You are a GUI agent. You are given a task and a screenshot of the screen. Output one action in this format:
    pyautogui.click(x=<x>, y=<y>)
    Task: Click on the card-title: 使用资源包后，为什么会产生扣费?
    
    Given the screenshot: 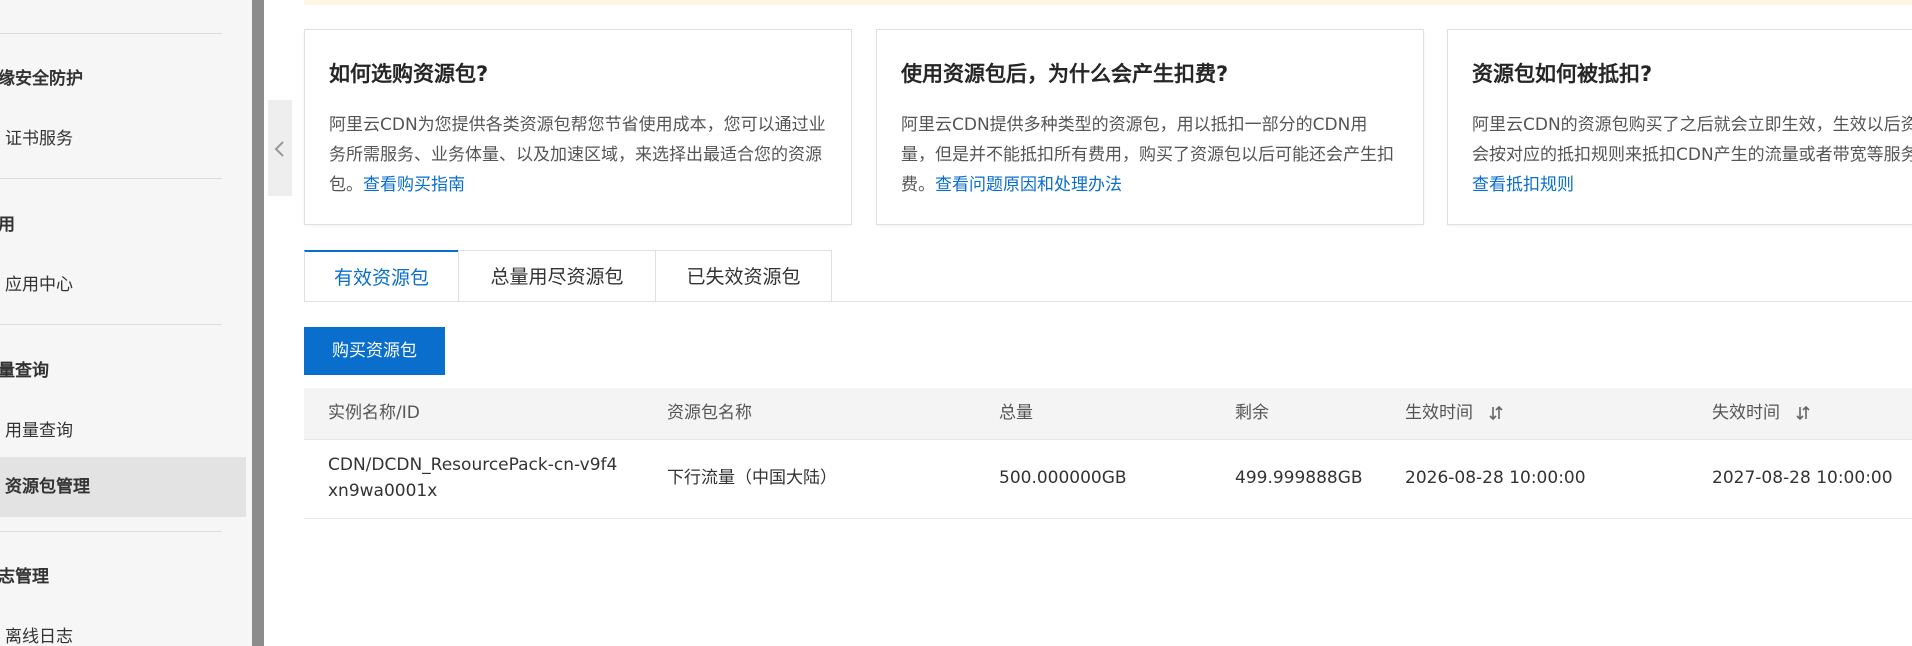 What is the action you would take?
    pyautogui.click(x=1065, y=74)
    